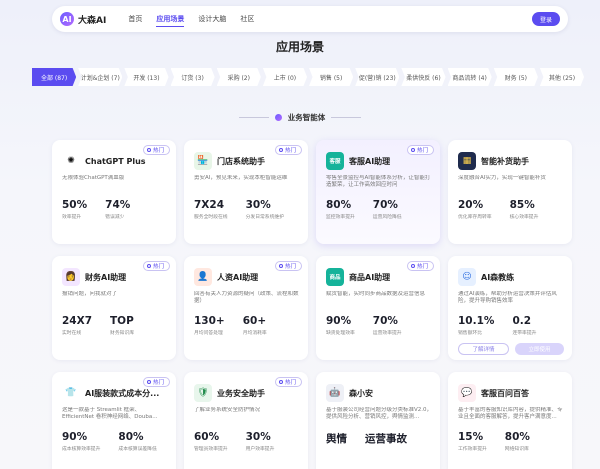 This screenshot has width=600, height=469. I want to click on agent-card: 热门 🛡 业务安全助手 了解业务系统安全防护情况 60% 管理员效率提升 30% 用户效率提升, so click(246, 420).